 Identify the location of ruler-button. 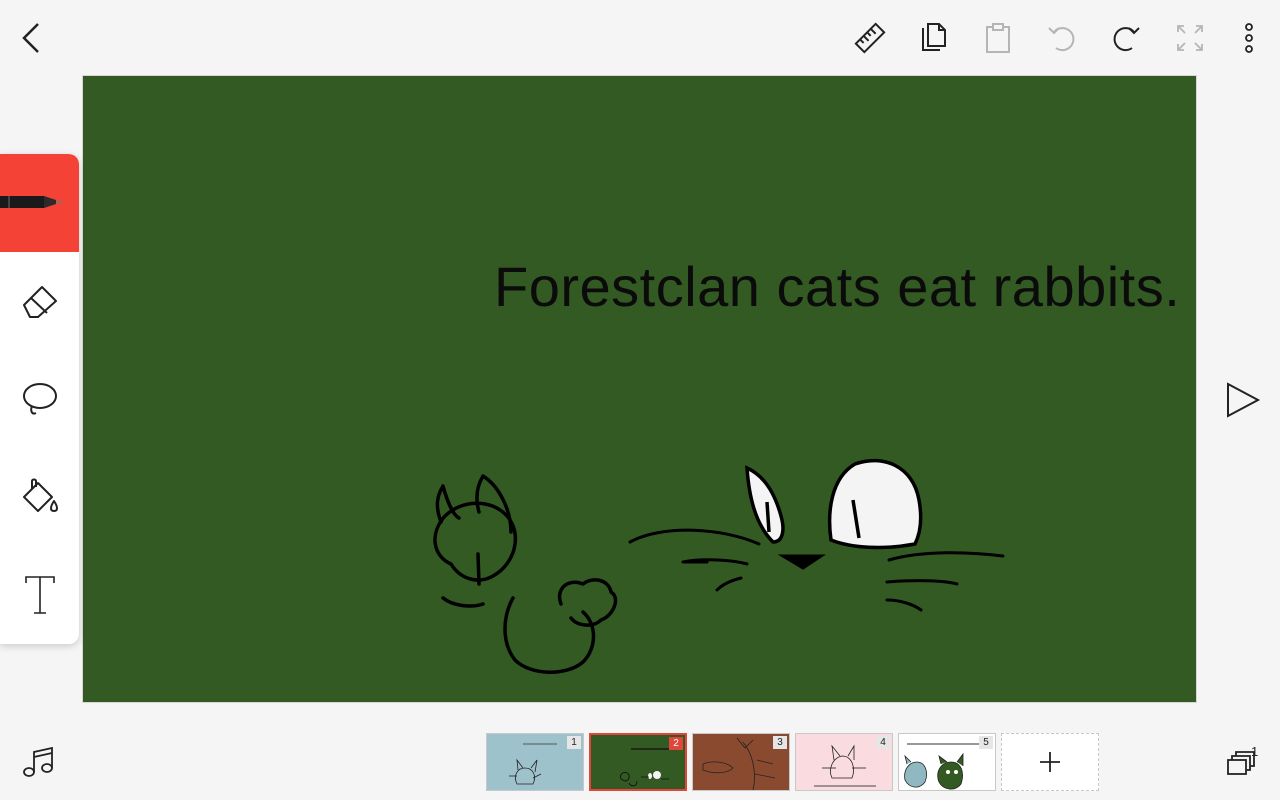
(870, 38).